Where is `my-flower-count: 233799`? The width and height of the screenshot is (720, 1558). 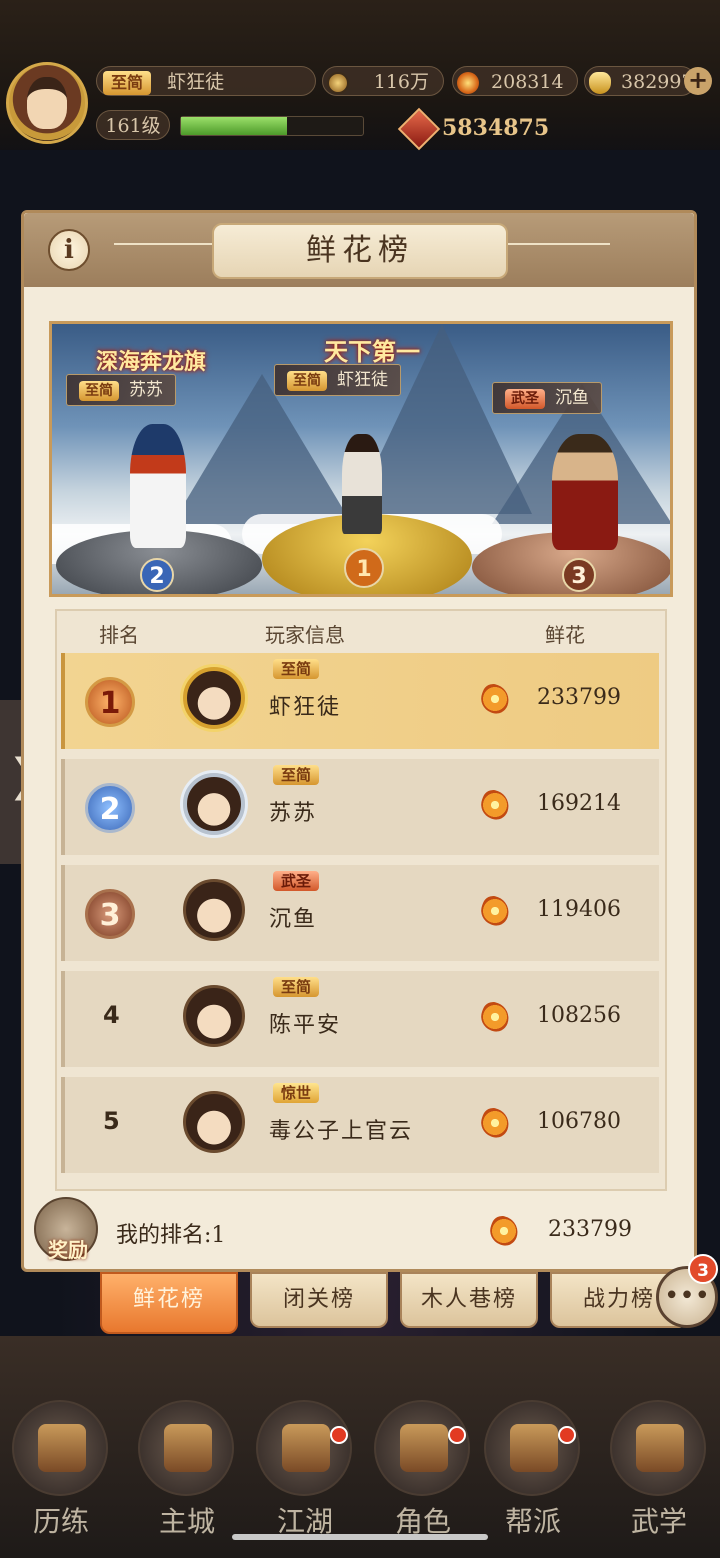 my-flower-count: 233799 is located at coordinates (590, 1229).